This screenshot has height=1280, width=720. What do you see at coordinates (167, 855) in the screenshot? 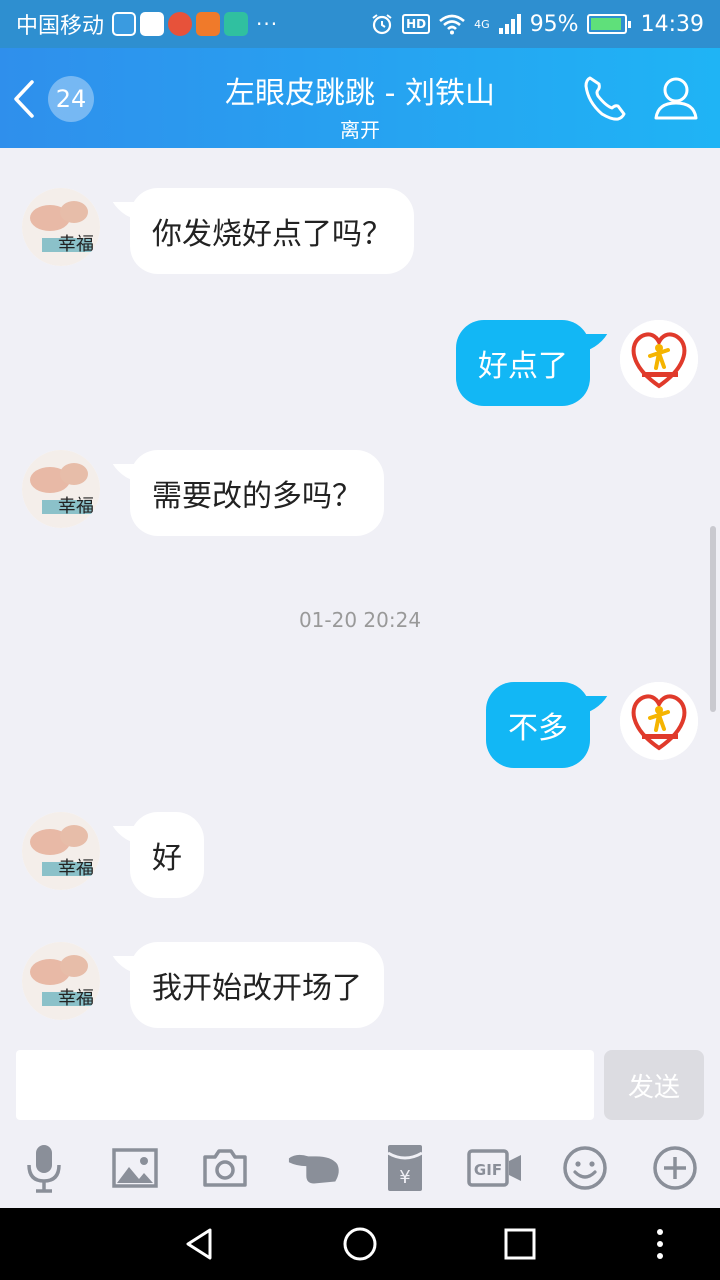
I see `incoming-message-bubble: 好` at bounding box center [167, 855].